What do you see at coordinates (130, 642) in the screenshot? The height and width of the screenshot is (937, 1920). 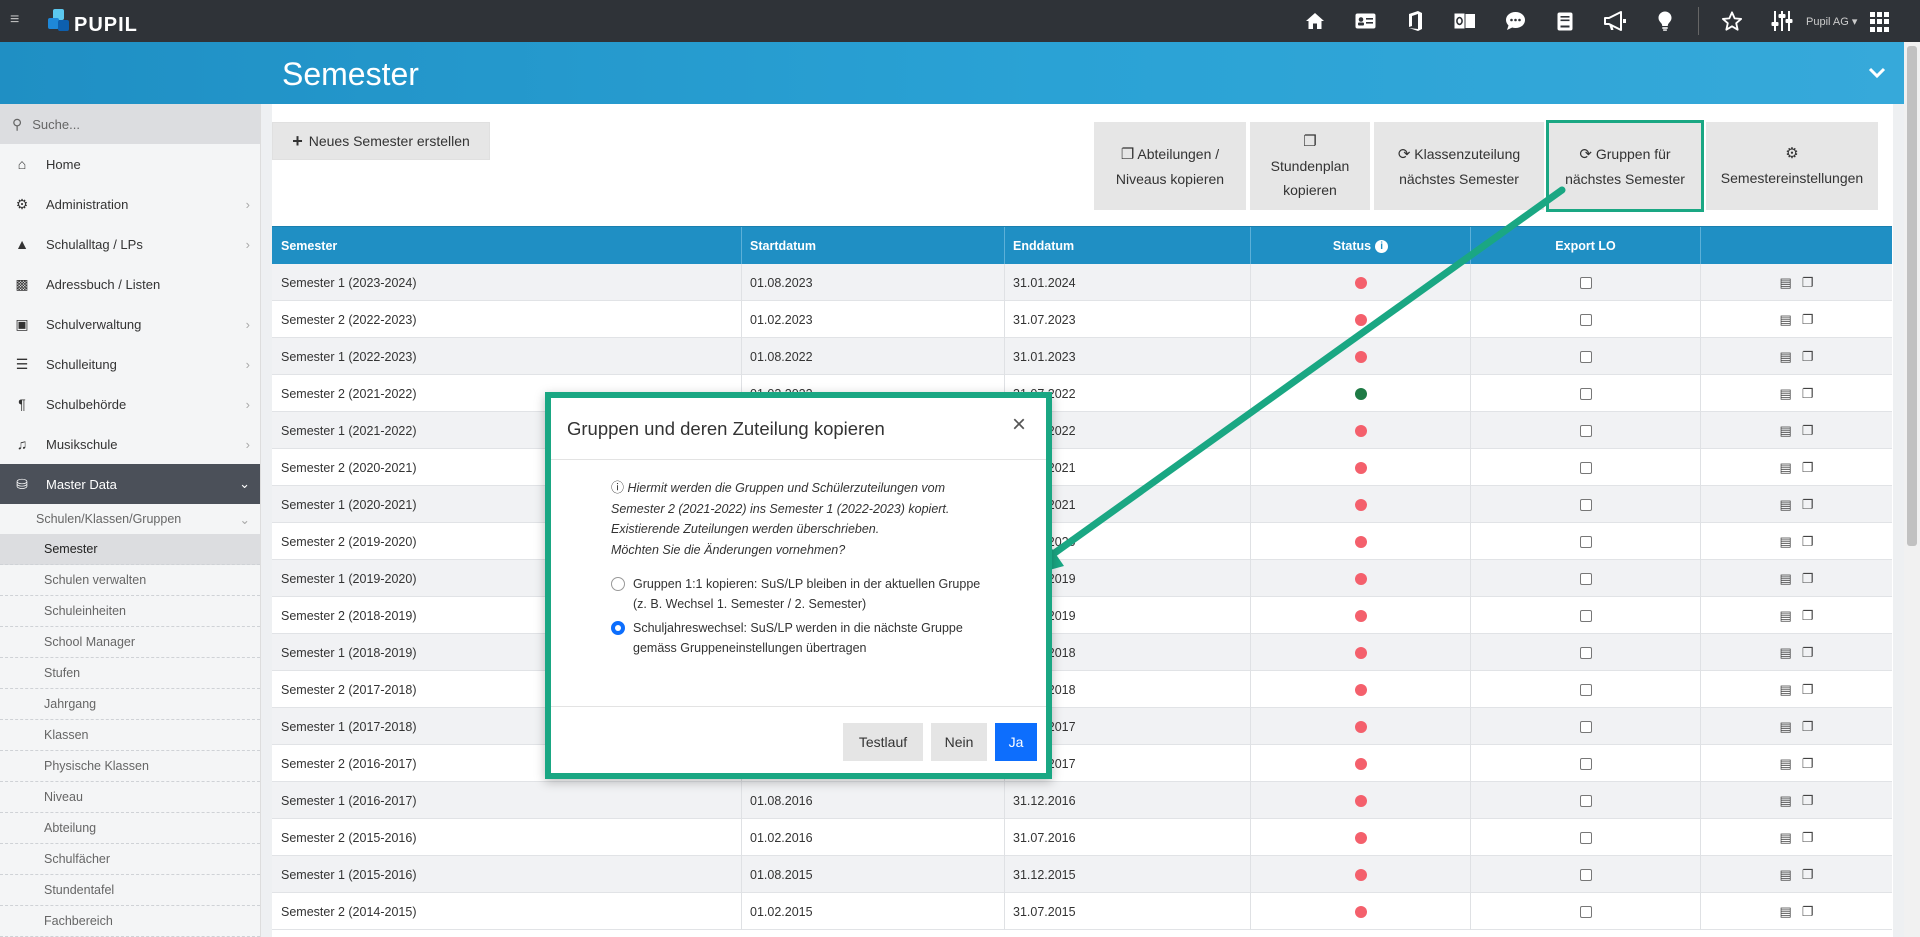 I see `sidebar-subitem: School Manager` at bounding box center [130, 642].